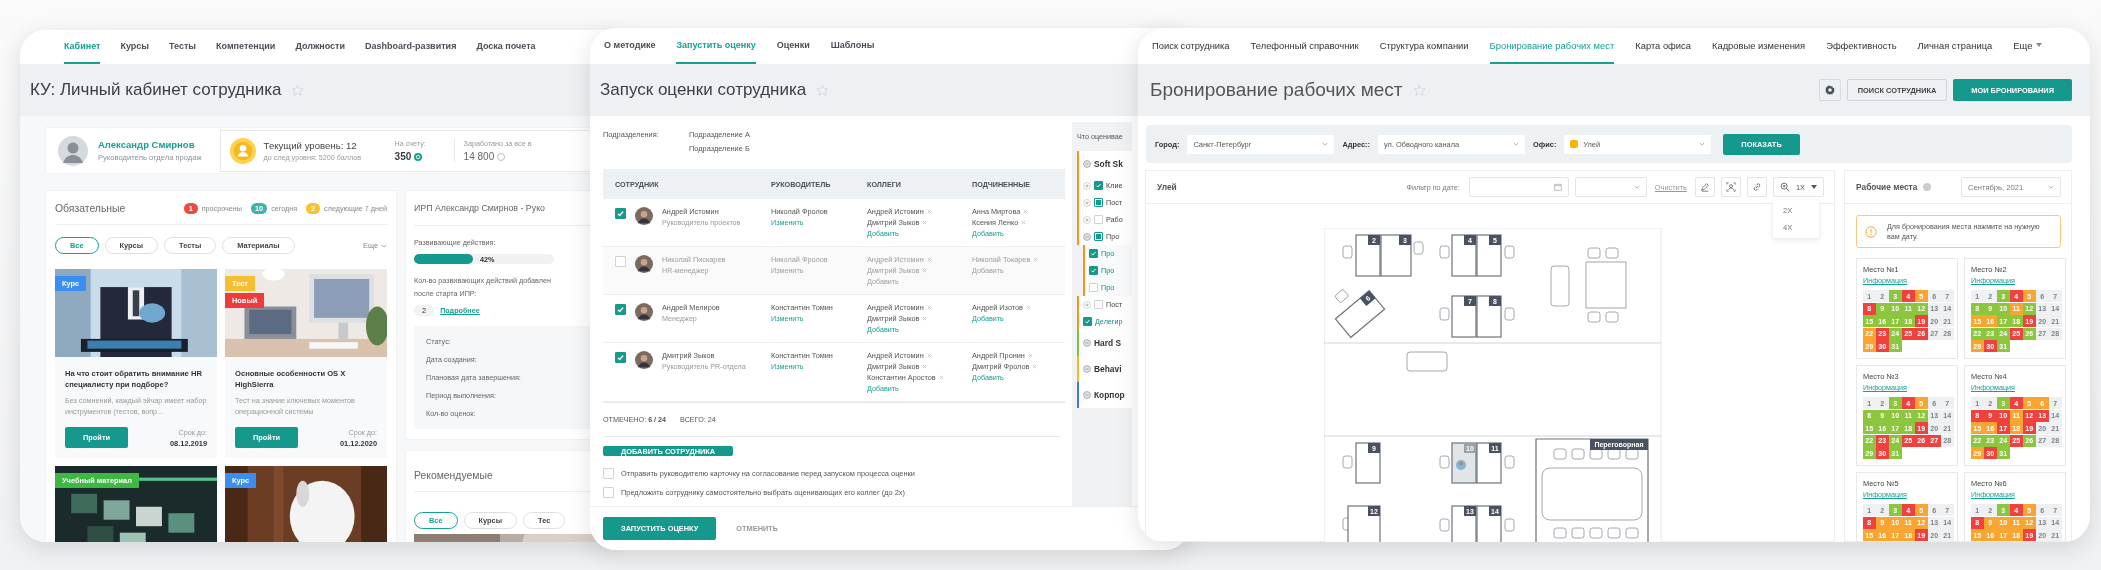 Image resolution: width=2101 pixels, height=570 pixels. I want to click on nav-tab: Еще, so click(2028, 46).